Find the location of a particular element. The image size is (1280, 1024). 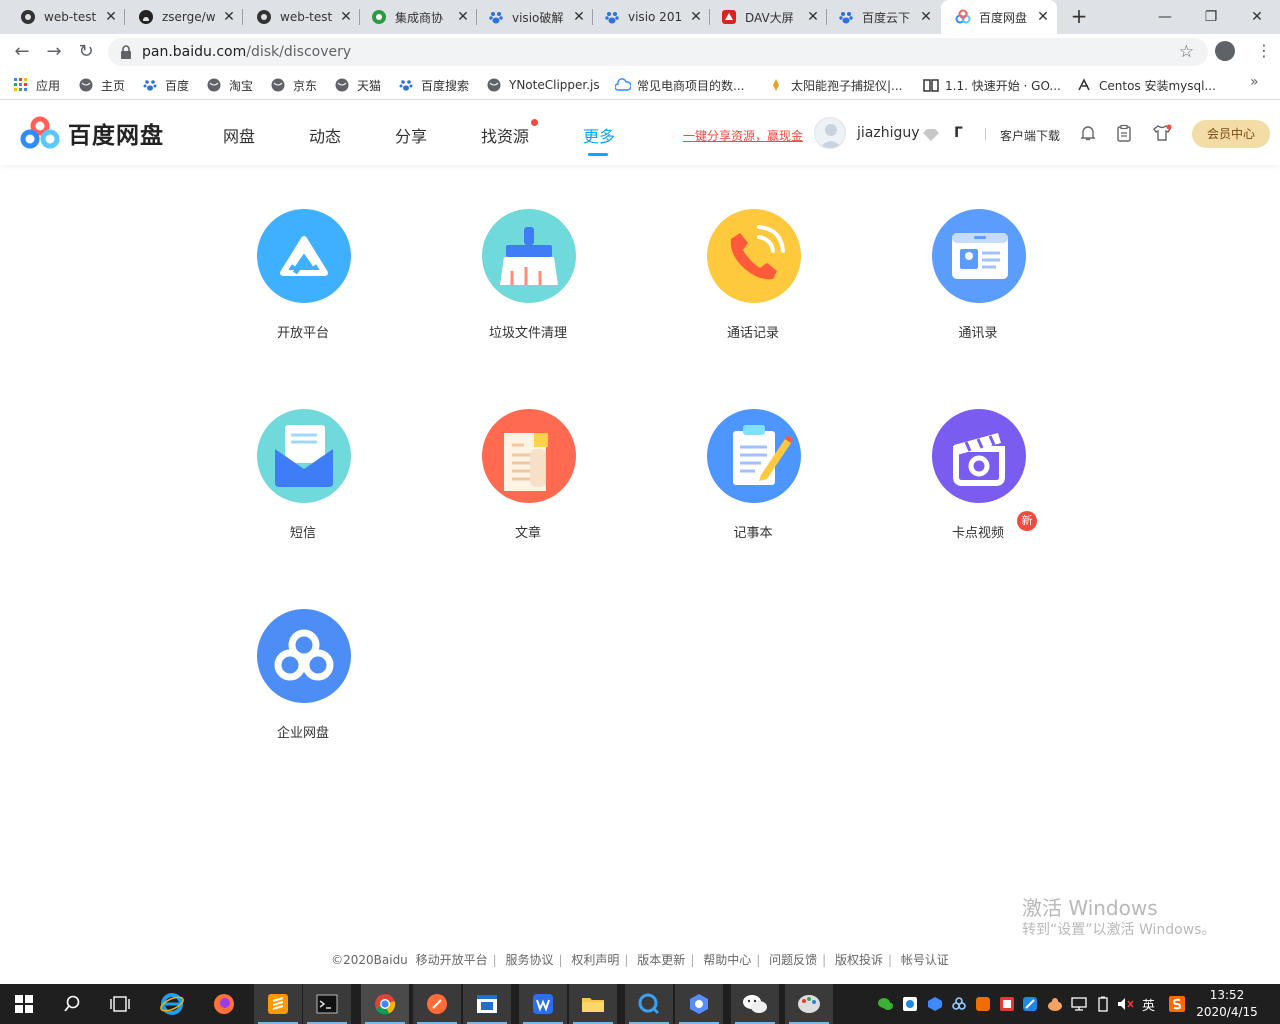

footer-link: 版本更新 is located at coordinates (661, 960).